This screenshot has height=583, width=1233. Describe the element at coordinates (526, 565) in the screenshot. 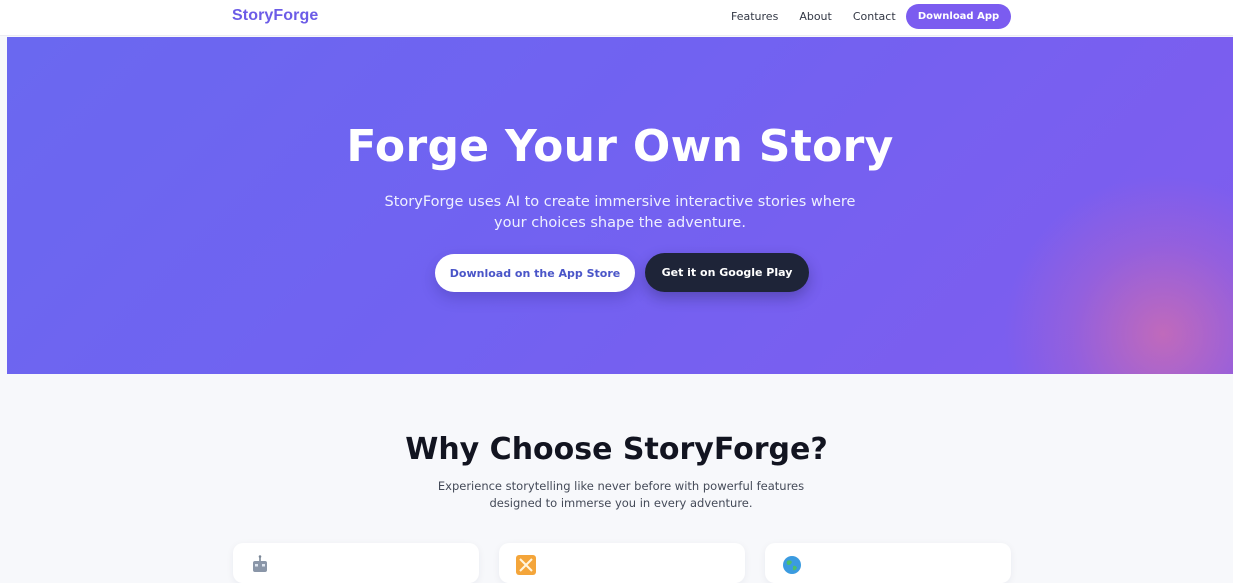

I see `crossed-swords-icon` at that location.